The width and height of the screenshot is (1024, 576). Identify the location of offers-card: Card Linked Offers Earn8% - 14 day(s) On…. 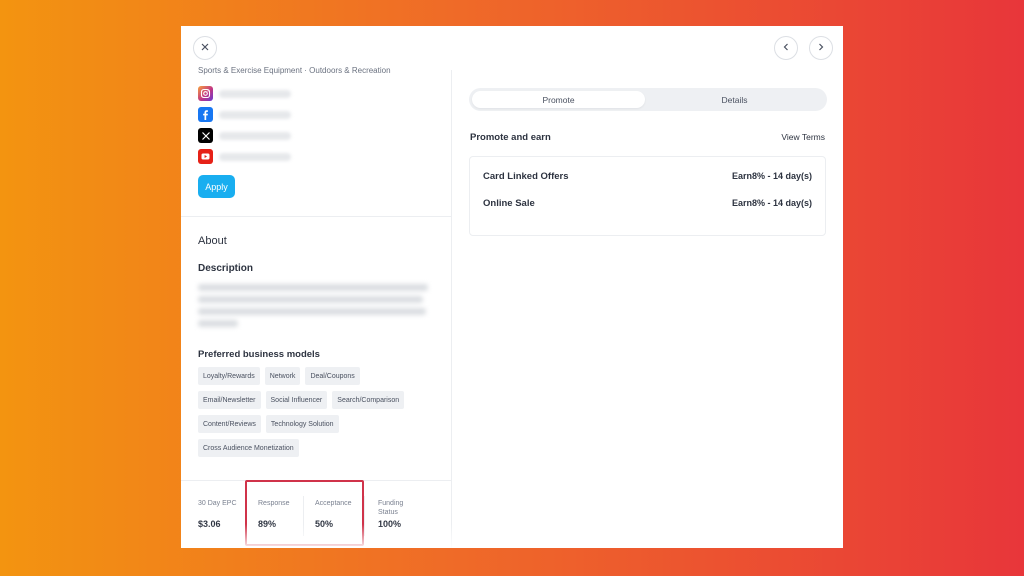
(647, 196).